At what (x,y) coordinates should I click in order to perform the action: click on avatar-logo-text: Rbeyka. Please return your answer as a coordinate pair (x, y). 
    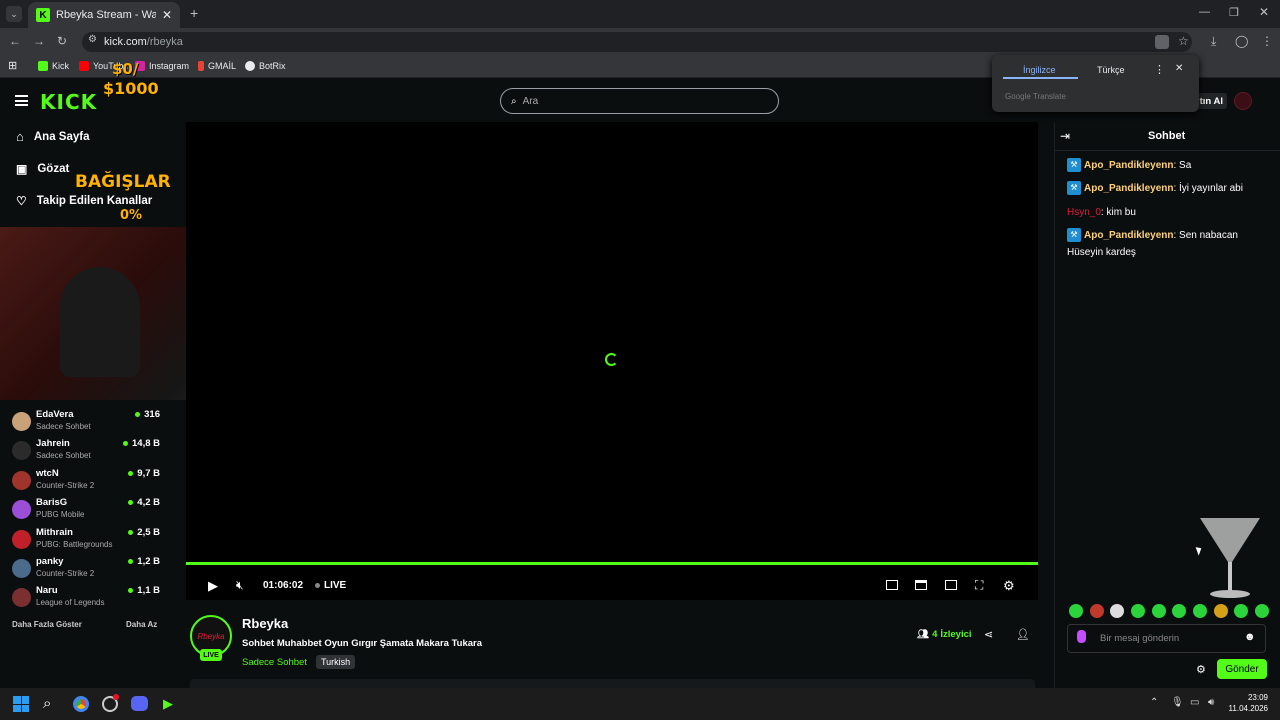
    Looking at the image, I should click on (211, 636).